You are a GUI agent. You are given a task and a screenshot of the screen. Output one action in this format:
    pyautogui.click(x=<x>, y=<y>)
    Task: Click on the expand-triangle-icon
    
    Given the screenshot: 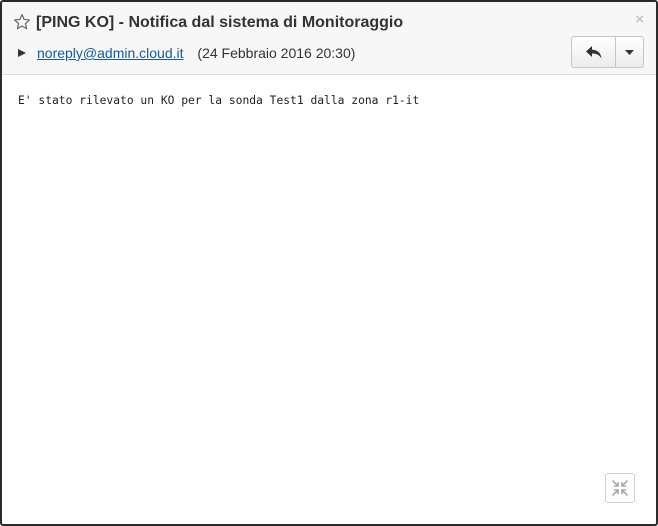 What is the action you would take?
    pyautogui.click(x=22, y=53)
    